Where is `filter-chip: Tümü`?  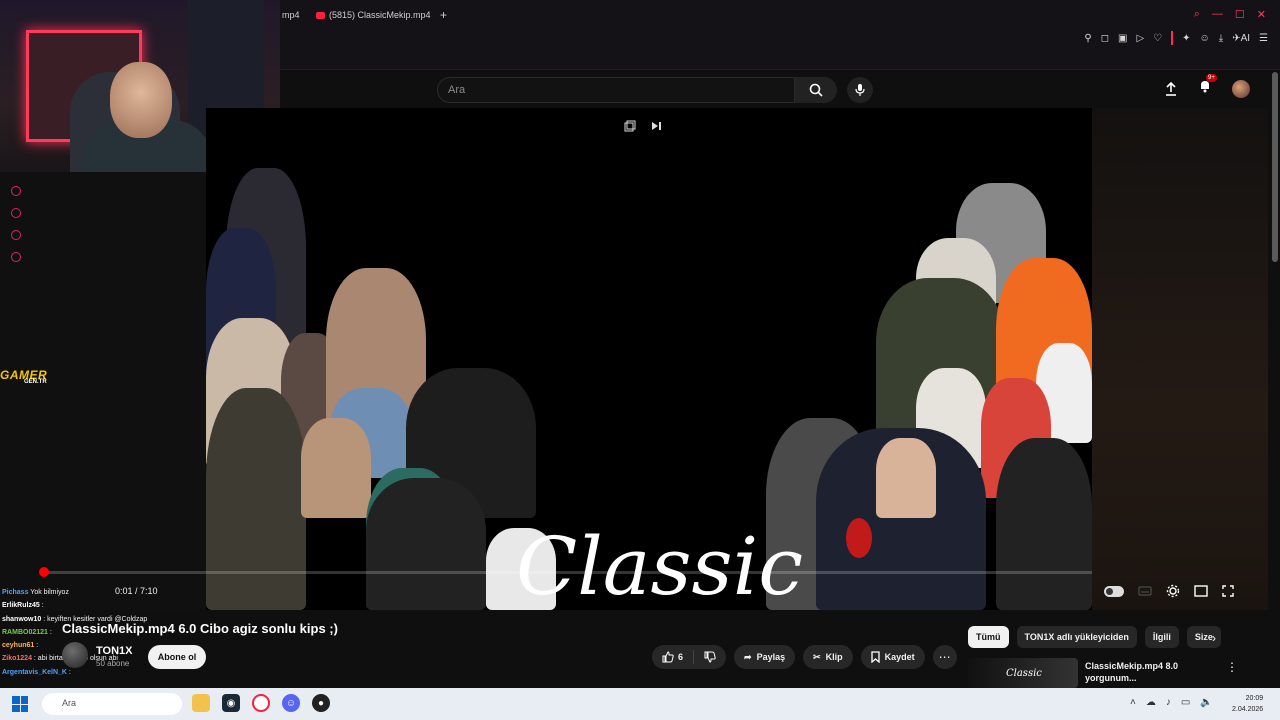
filter-chip: Tümü is located at coordinates (988, 637).